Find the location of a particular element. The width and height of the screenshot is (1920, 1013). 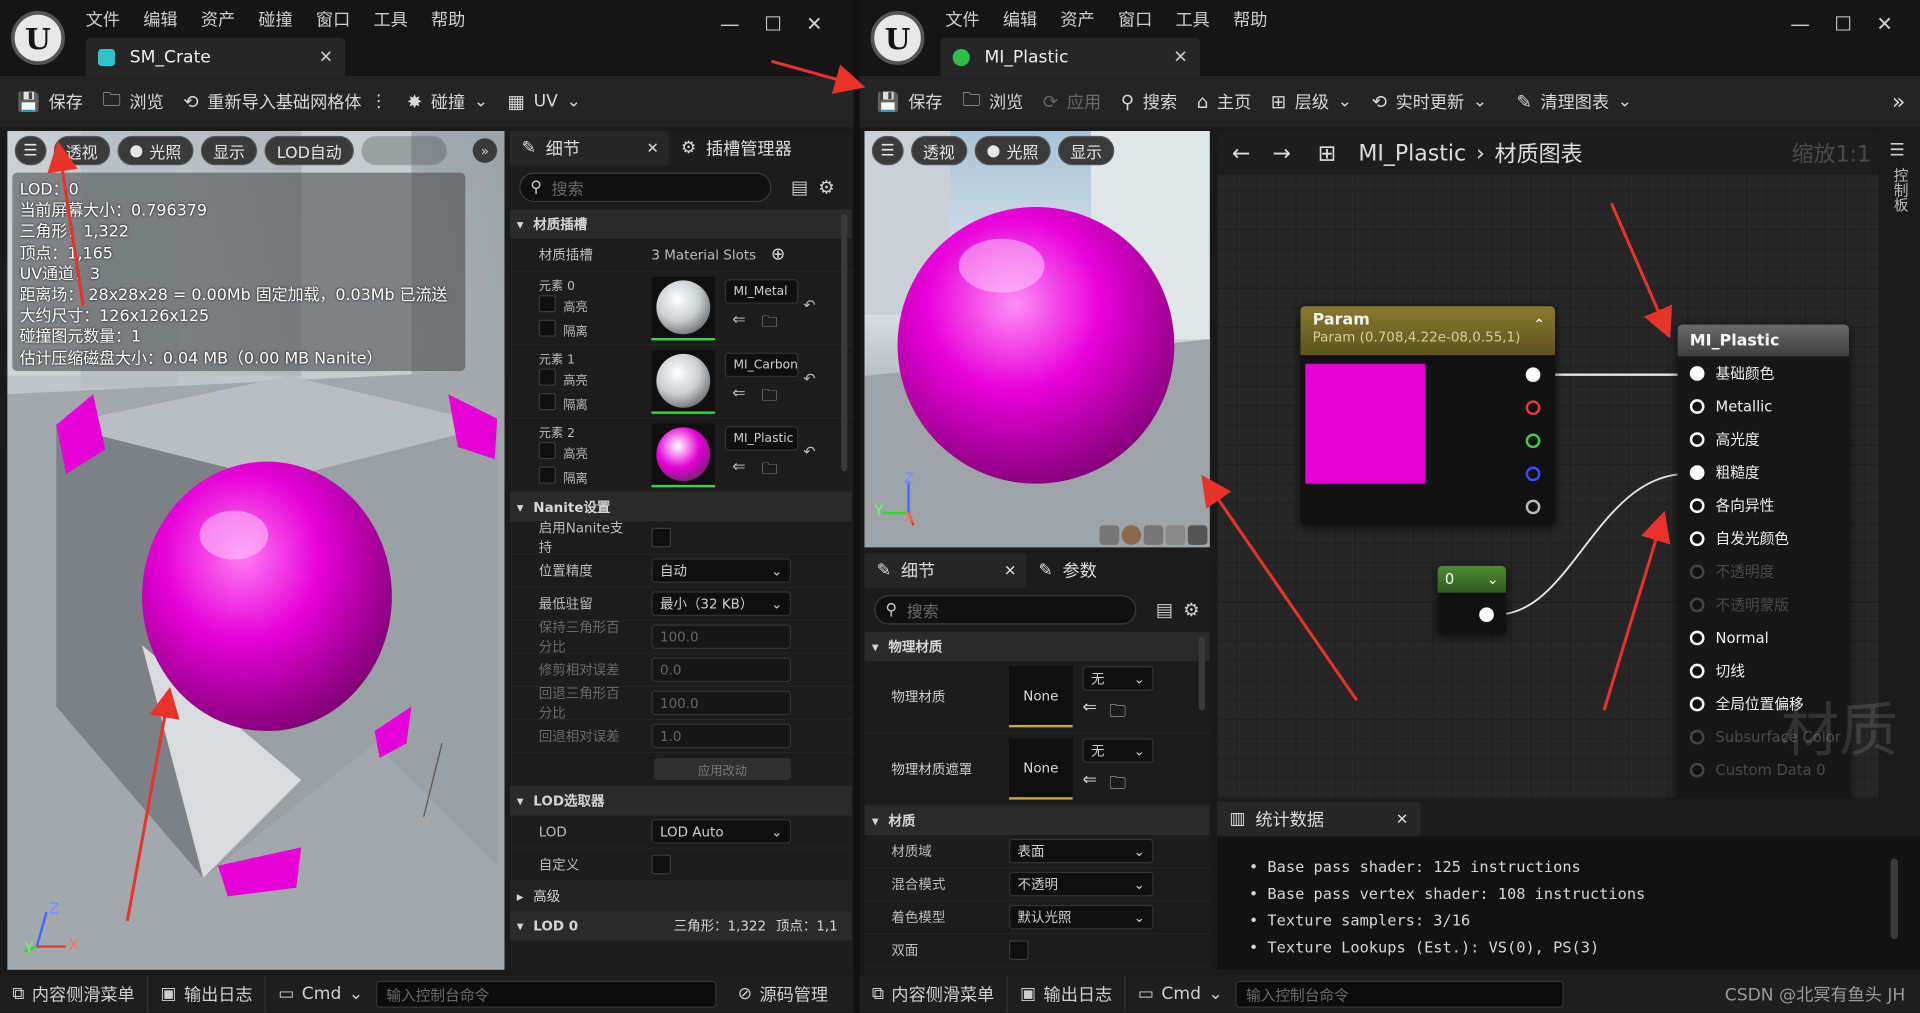

add-slot-icon: ⊕ is located at coordinates (778, 255).